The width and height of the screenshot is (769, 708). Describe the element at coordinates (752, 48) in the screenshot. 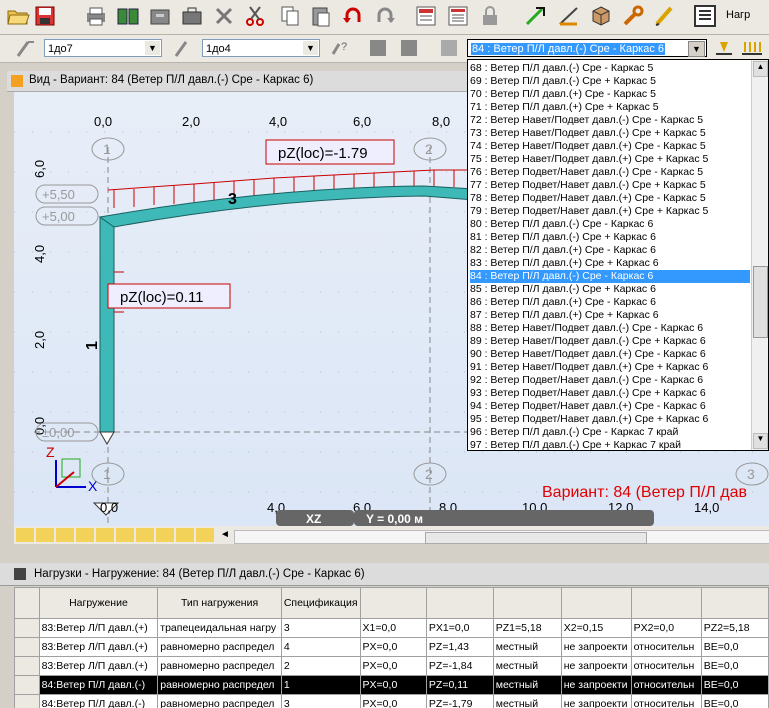

I see `distributed-load-icon` at that location.